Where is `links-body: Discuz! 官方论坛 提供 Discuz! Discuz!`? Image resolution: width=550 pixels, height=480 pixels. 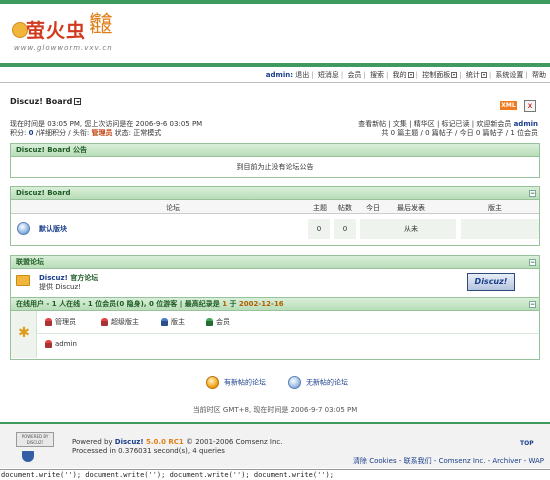 links-body: Discuz! 官方论坛 提供 Discuz! Discuz! is located at coordinates (275, 283).